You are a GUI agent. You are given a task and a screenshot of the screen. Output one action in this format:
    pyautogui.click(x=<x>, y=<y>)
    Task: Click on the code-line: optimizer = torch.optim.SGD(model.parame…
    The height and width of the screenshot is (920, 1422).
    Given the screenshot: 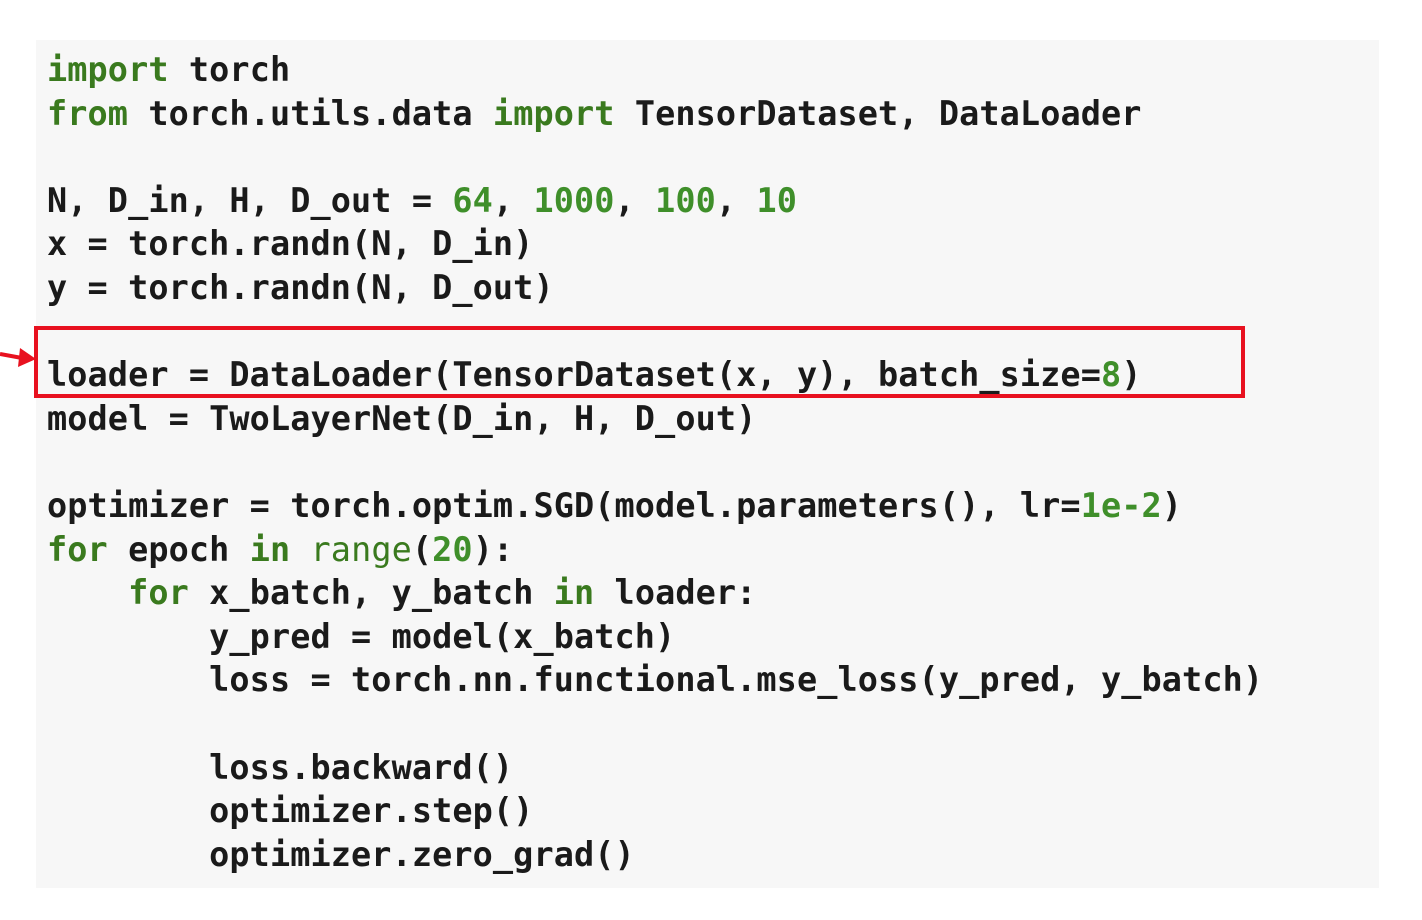 What is the action you would take?
    pyautogui.click(x=614, y=506)
    